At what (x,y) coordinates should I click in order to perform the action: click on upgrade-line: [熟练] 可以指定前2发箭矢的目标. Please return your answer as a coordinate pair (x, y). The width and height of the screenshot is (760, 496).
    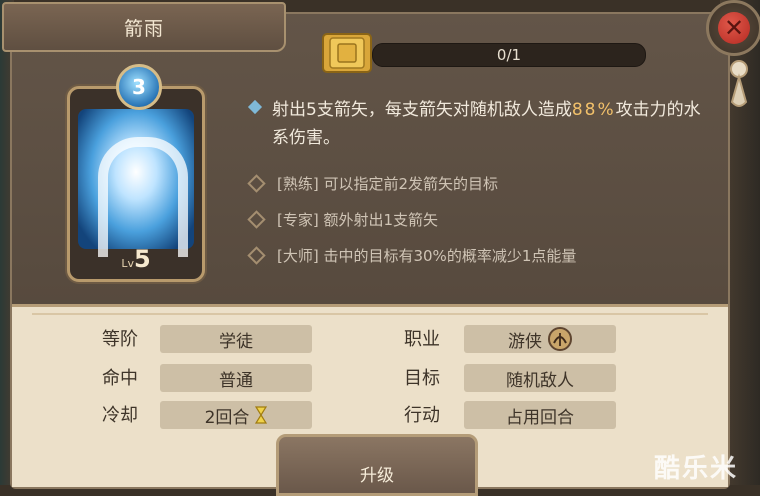
    Looking at the image, I should click on (373, 183).